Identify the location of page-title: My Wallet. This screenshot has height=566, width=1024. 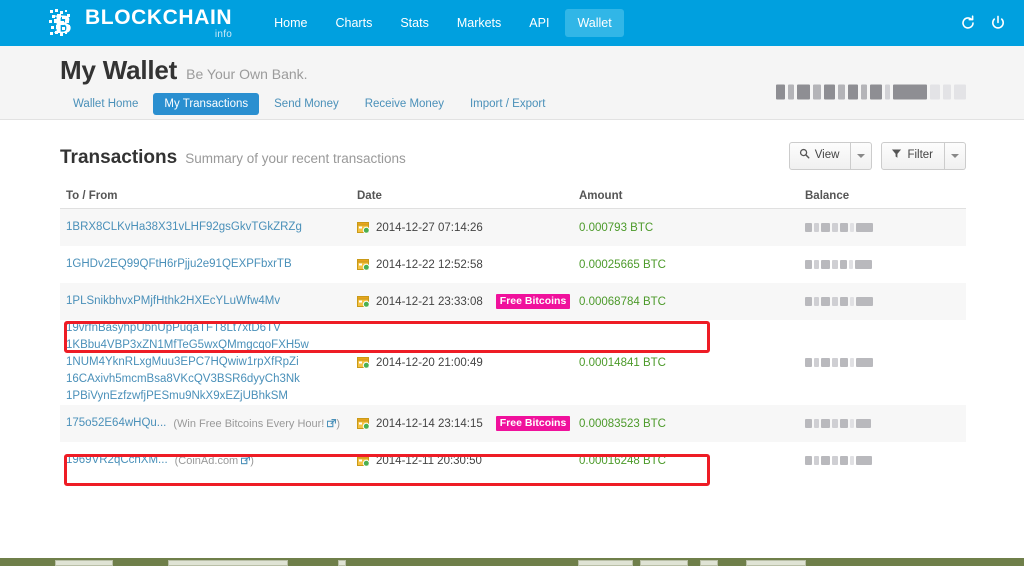
(119, 70).